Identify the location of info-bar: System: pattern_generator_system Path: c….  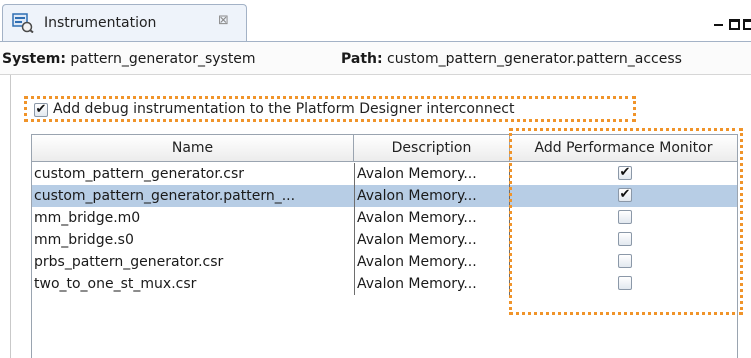
(375, 58).